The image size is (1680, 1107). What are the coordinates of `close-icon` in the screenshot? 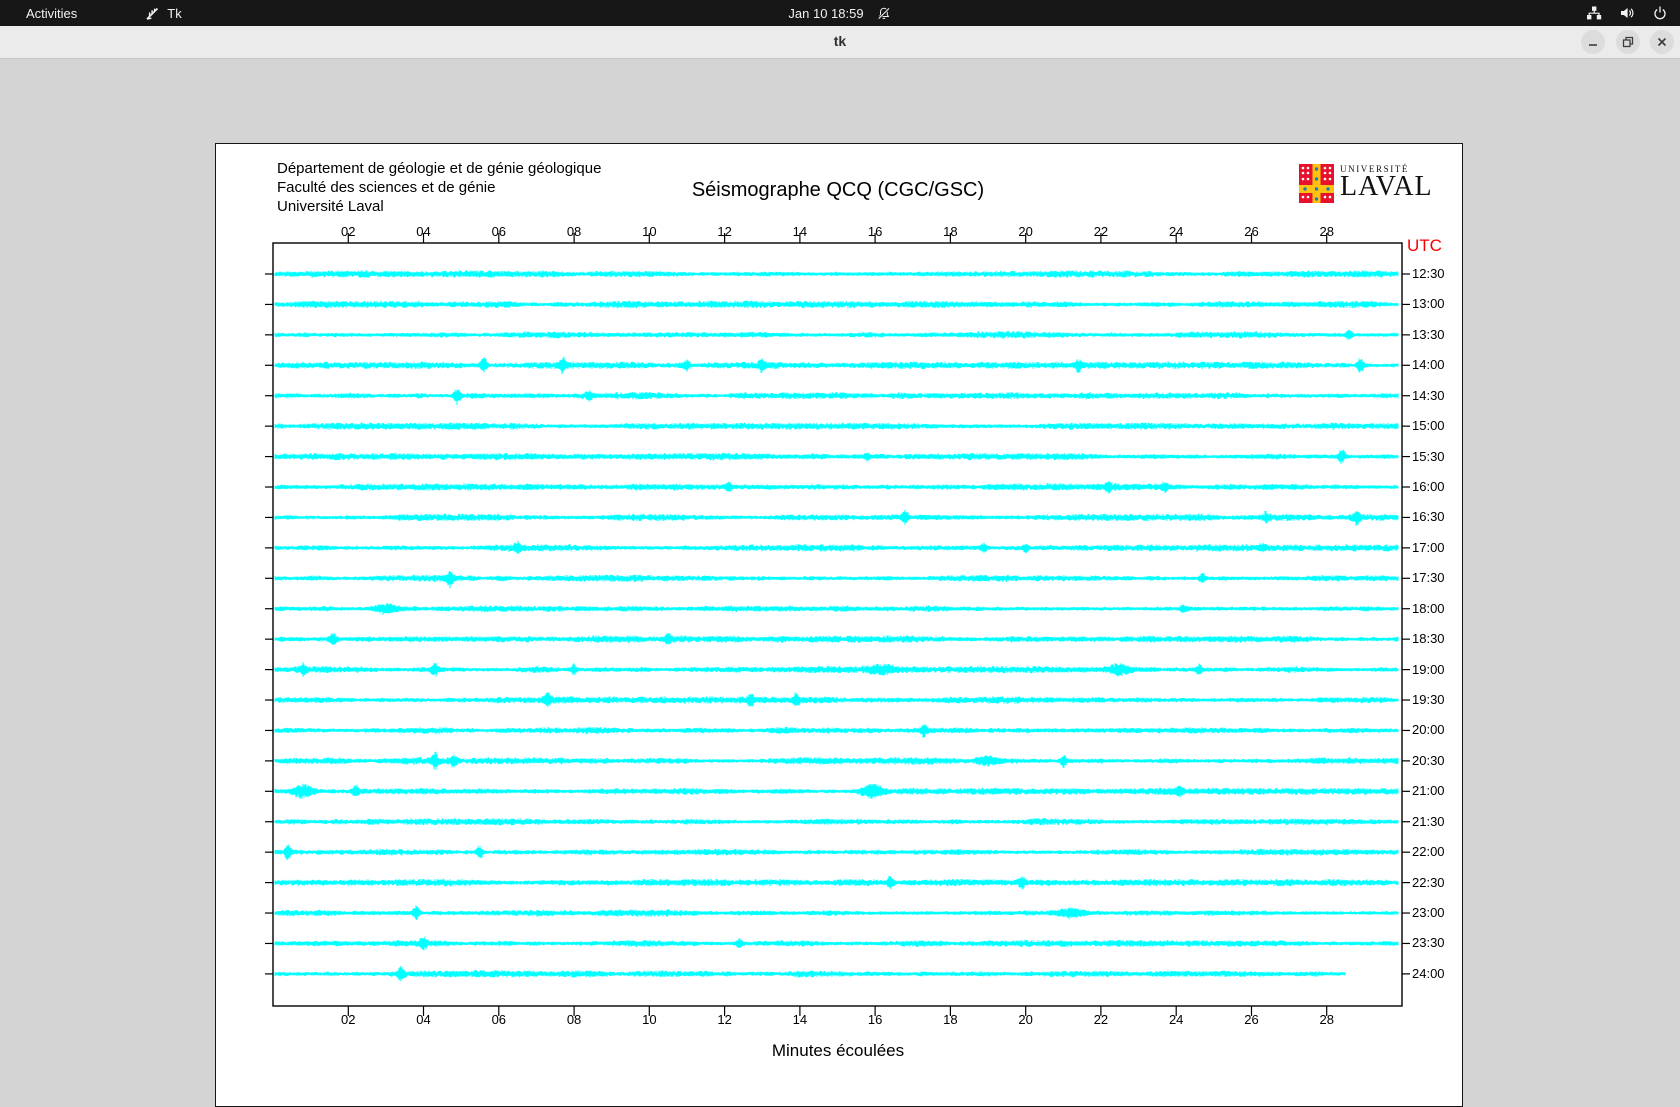 It's located at (1662, 42).